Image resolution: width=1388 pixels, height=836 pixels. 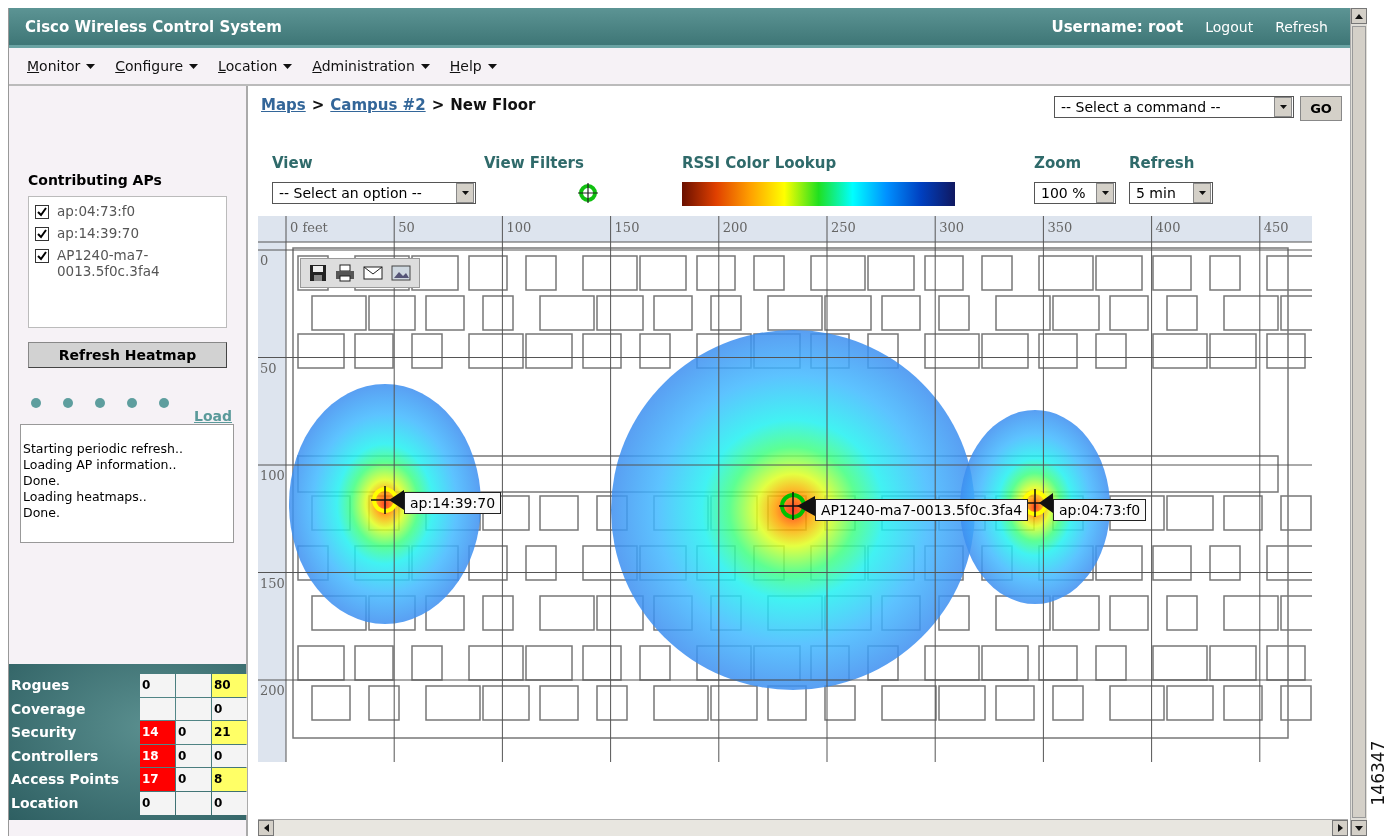 What do you see at coordinates (229, 779) in the screenshot?
I see `alarm-count: 8` at bounding box center [229, 779].